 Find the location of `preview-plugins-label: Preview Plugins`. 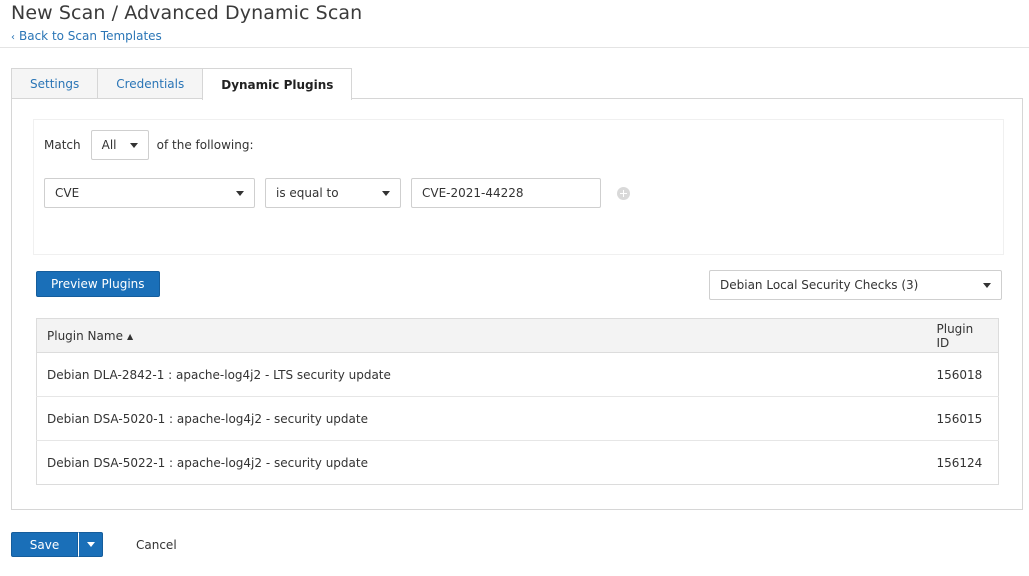

preview-plugins-label: Preview Plugins is located at coordinates (98, 284).